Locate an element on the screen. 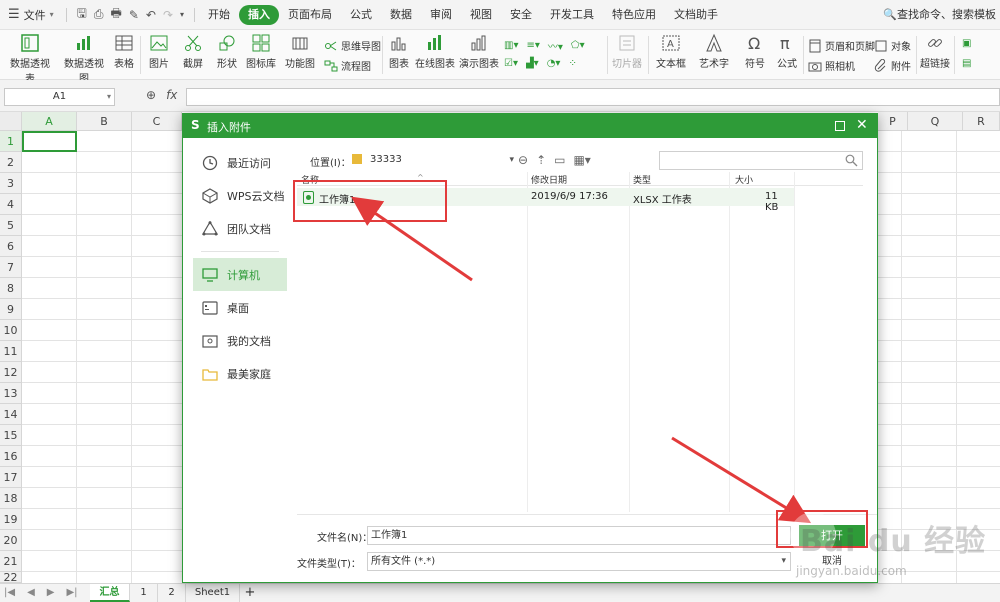 Image resolution: width=1000 pixels, height=602 pixels. more-button-1: ▣ is located at coordinates (966, 43).